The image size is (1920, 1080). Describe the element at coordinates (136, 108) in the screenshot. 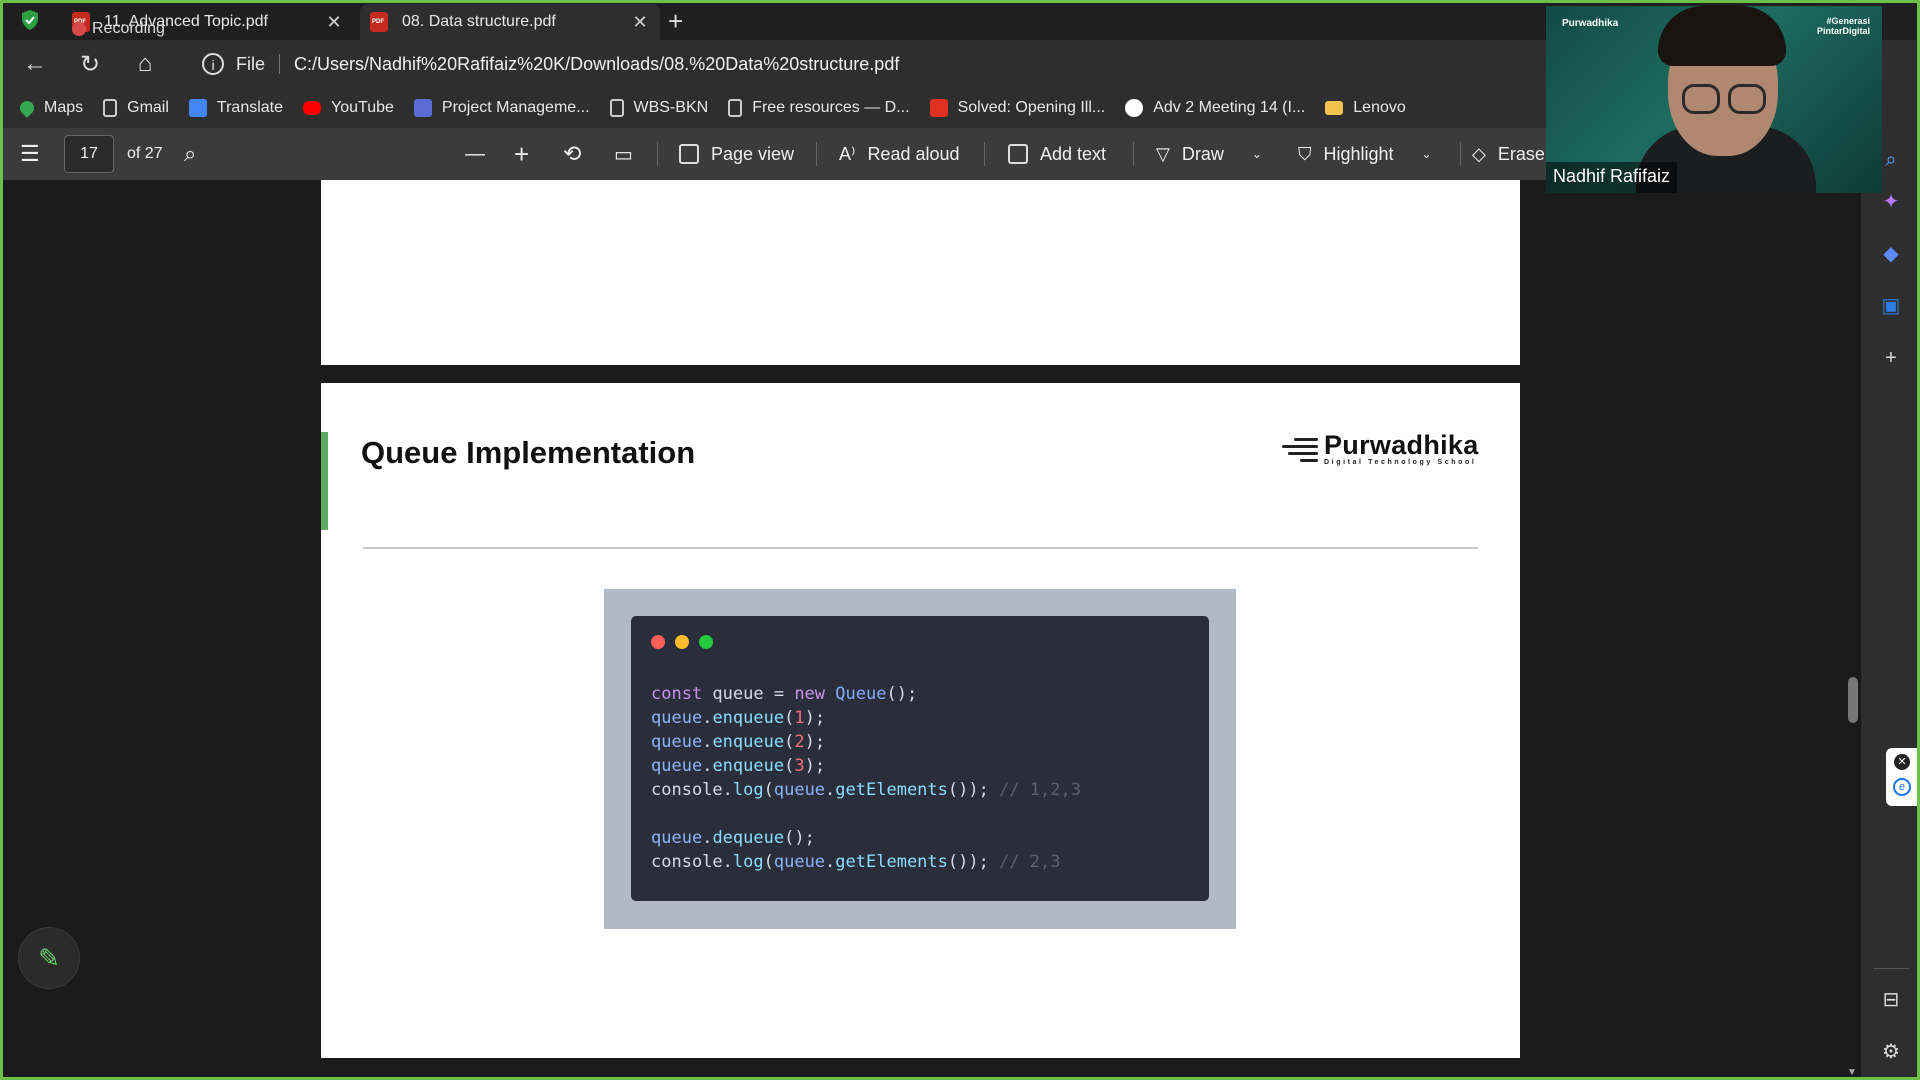

I see `bookmark-gmail: Gmail` at that location.